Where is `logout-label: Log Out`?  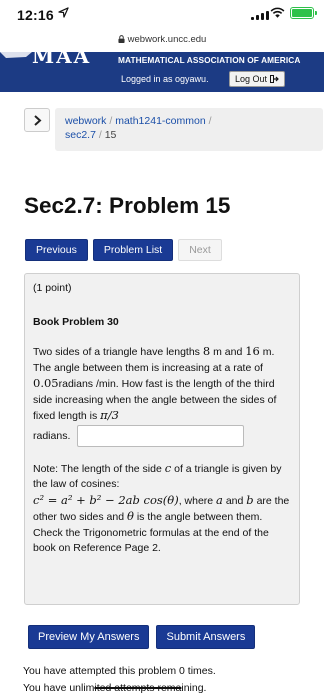 logout-label: Log Out is located at coordinates (251, 79).